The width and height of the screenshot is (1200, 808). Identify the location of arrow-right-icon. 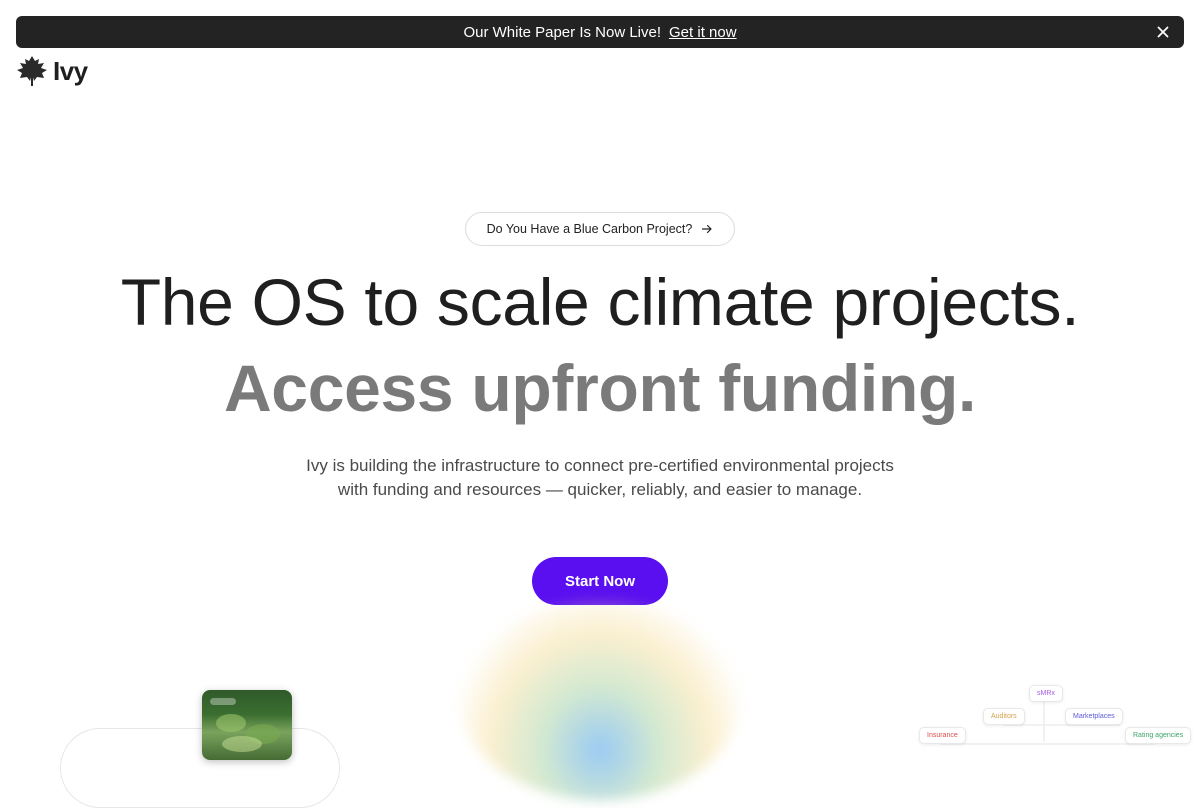
(707, 229).